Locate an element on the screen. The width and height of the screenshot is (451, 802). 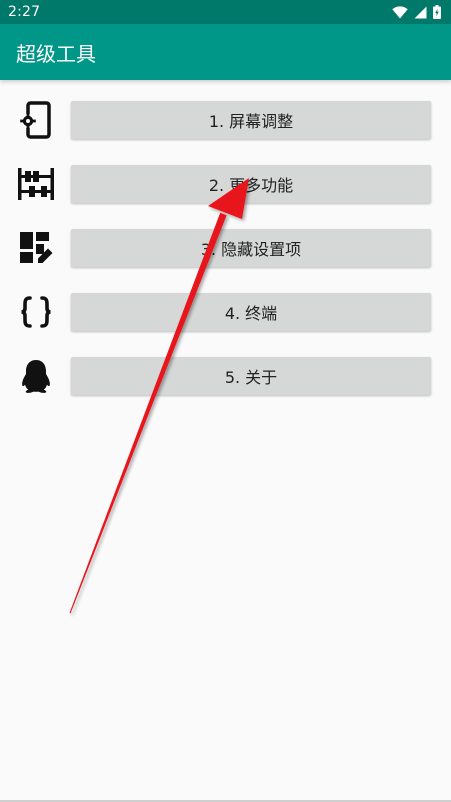
menu-row-about: 5. 关于 is located at coordinates (225, 377).